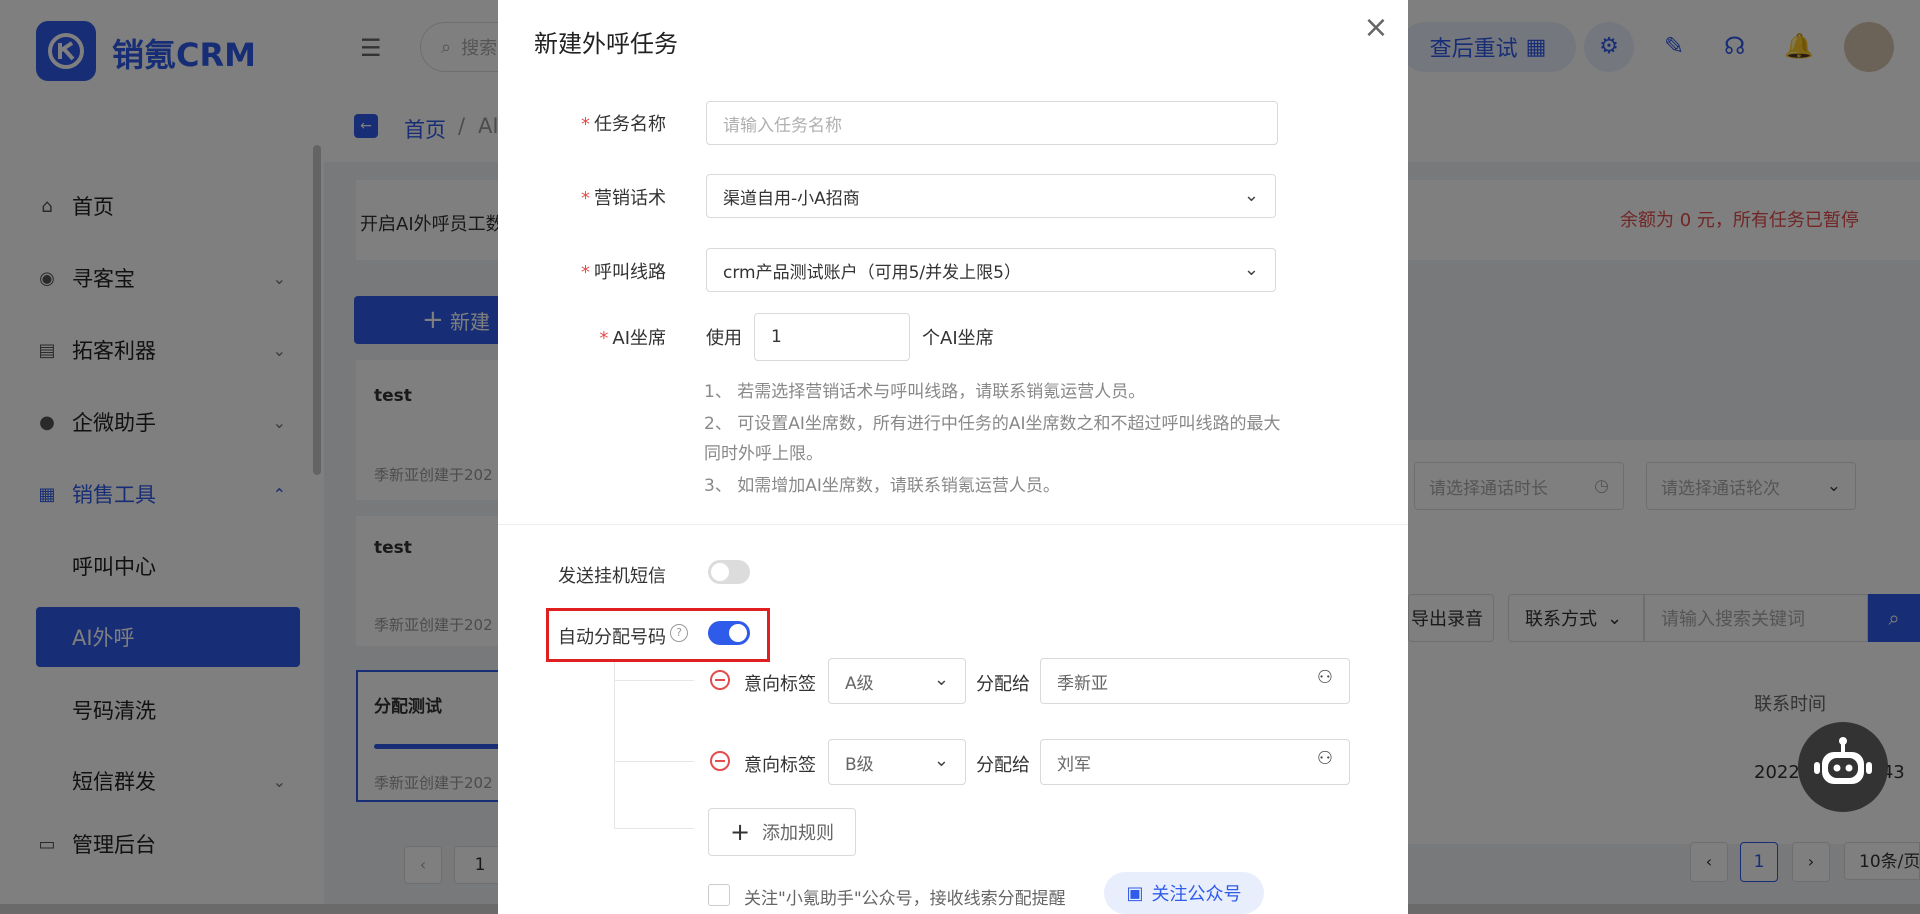  What do you see at coordinates (1135, 893) in the screenshot?
I see `qrcode-icon: ▣` at bounding box center [1135, 893].